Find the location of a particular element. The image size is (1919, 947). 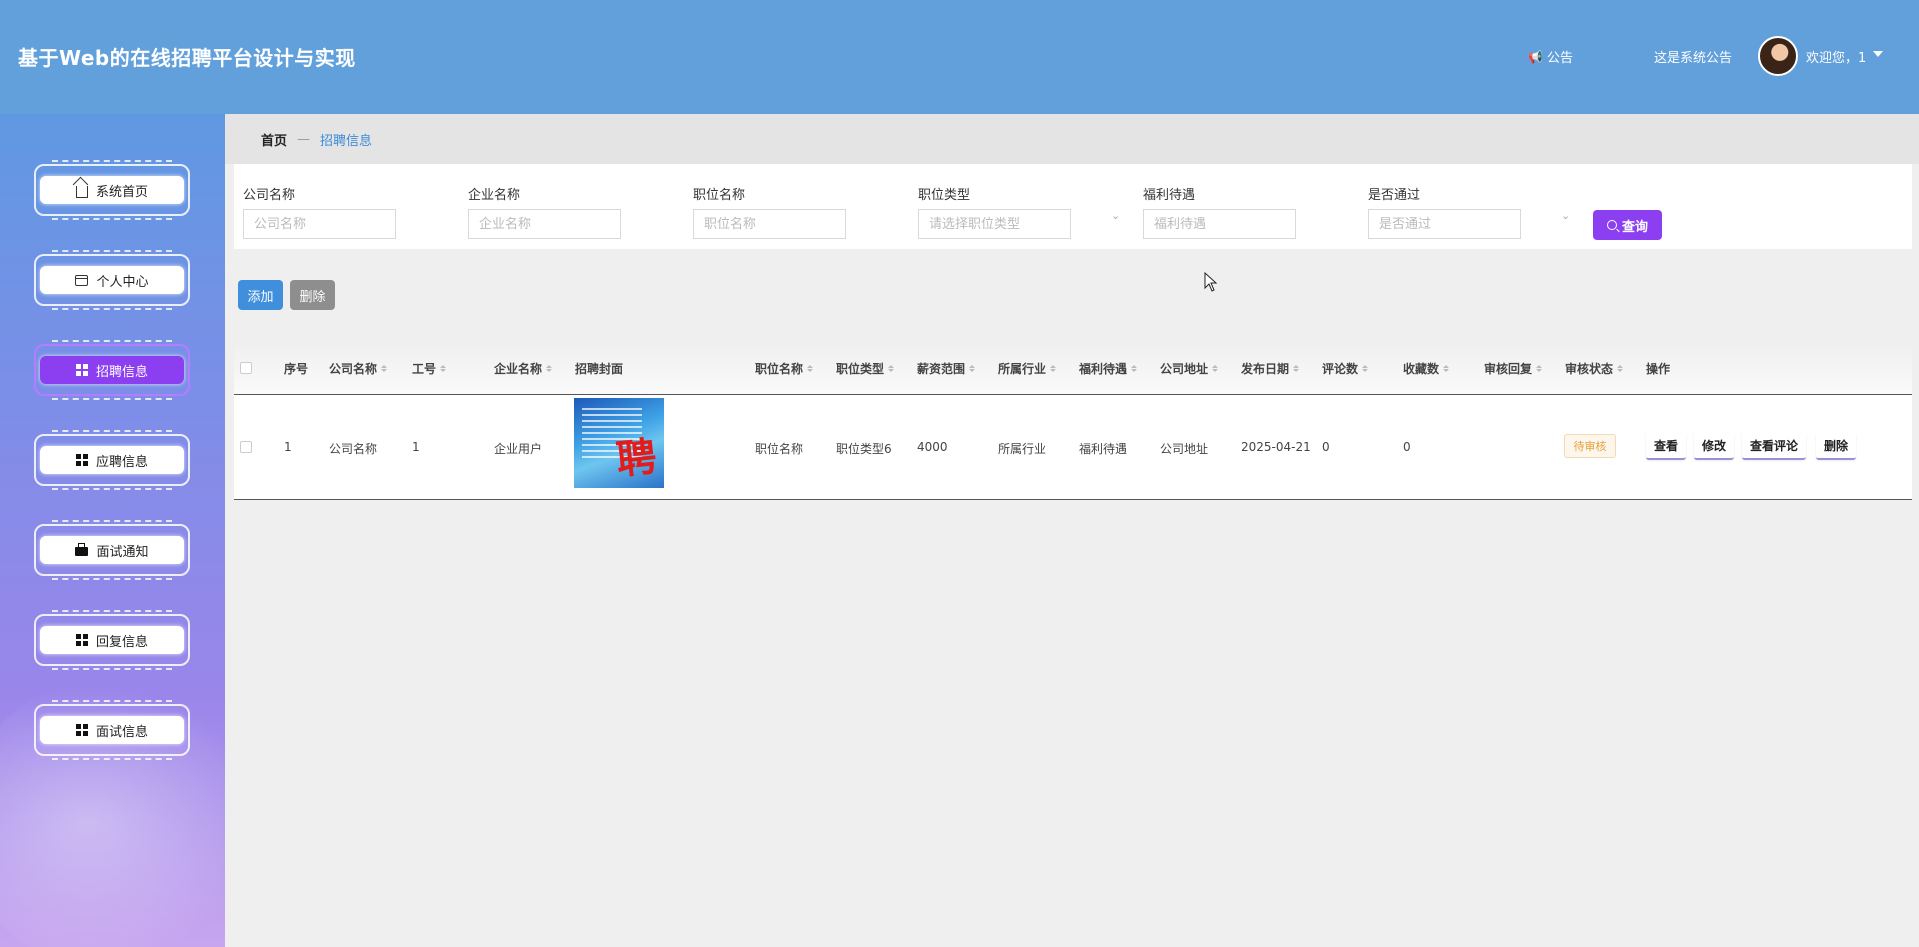

sidebar-item-interviews: 面试信息 is located at coordinates (112, 730).